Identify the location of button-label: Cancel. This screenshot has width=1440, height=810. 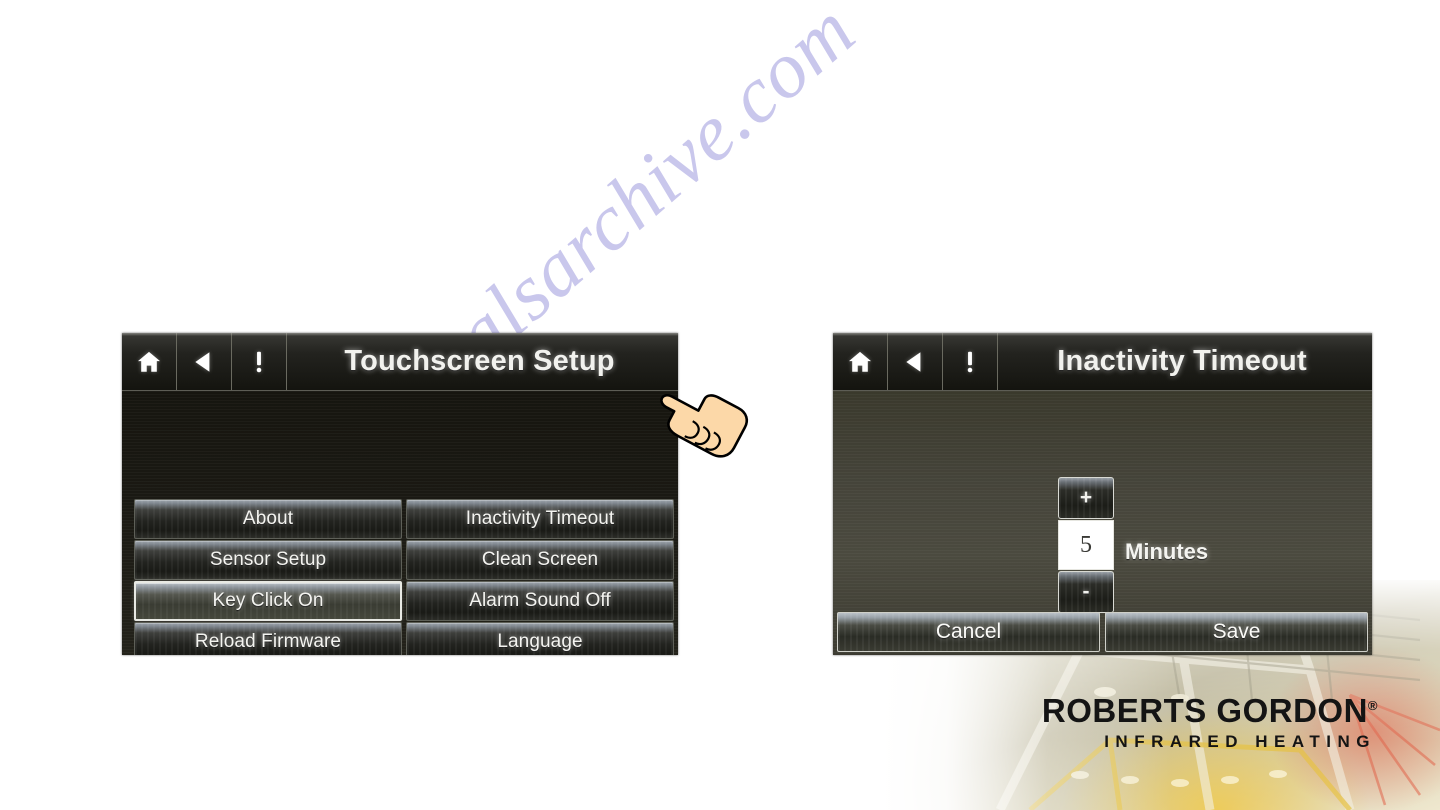
(968, 631).